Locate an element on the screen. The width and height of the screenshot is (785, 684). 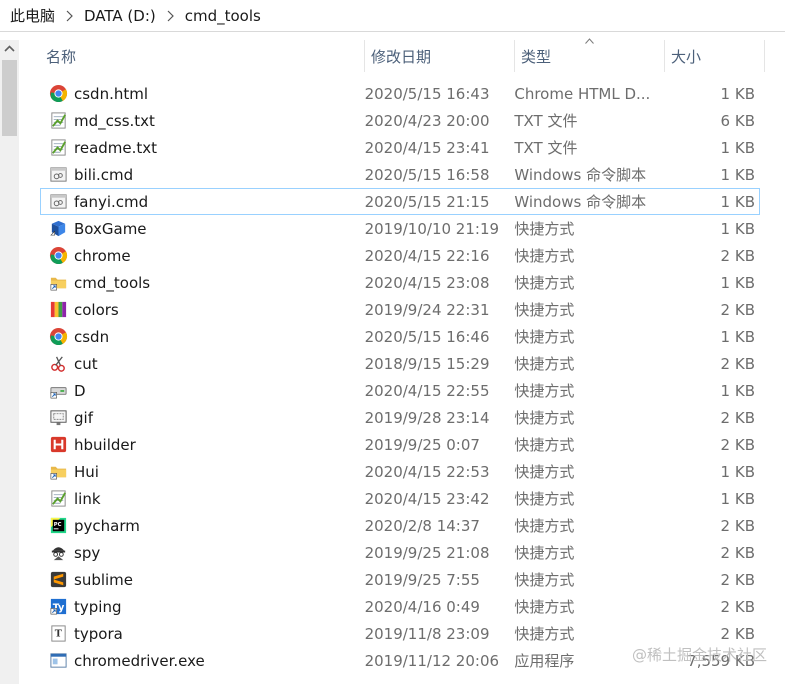
file-row: BoxGame 2019/10/10 21:19 快捷方式 1 KB is located at coordinates (400, 228).